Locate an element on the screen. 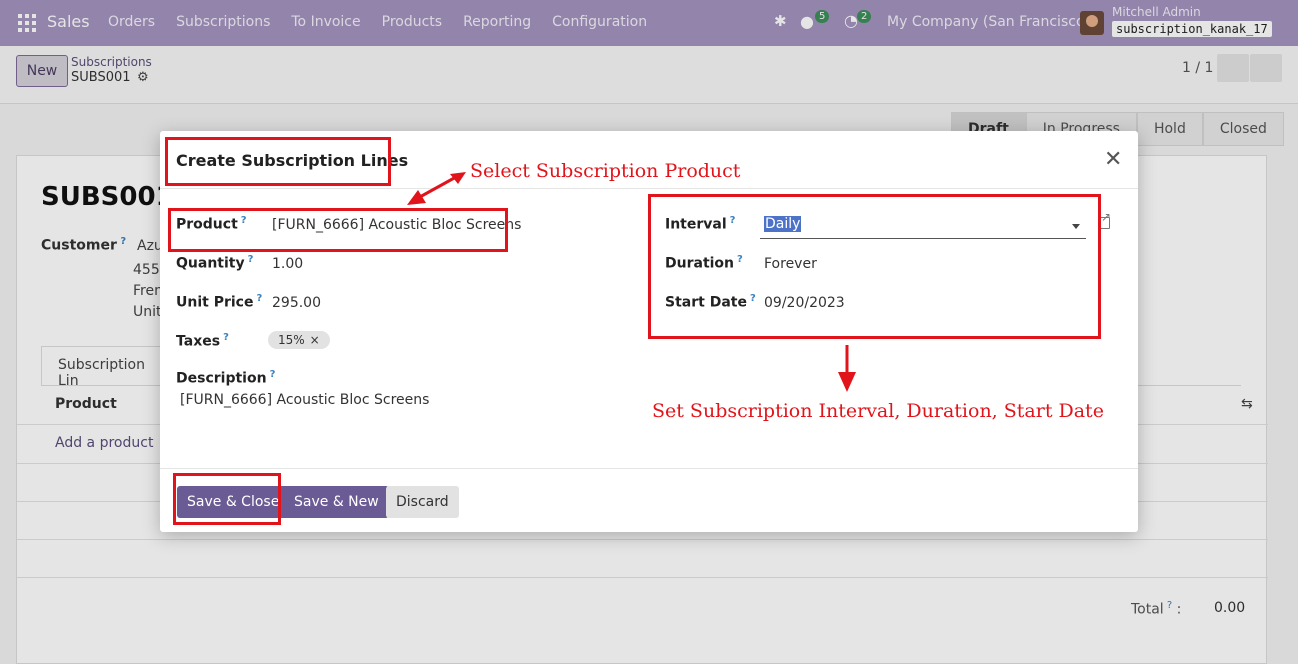 The image size is (1298, 664). annotation-box-product is located at coordinates (338, 230).